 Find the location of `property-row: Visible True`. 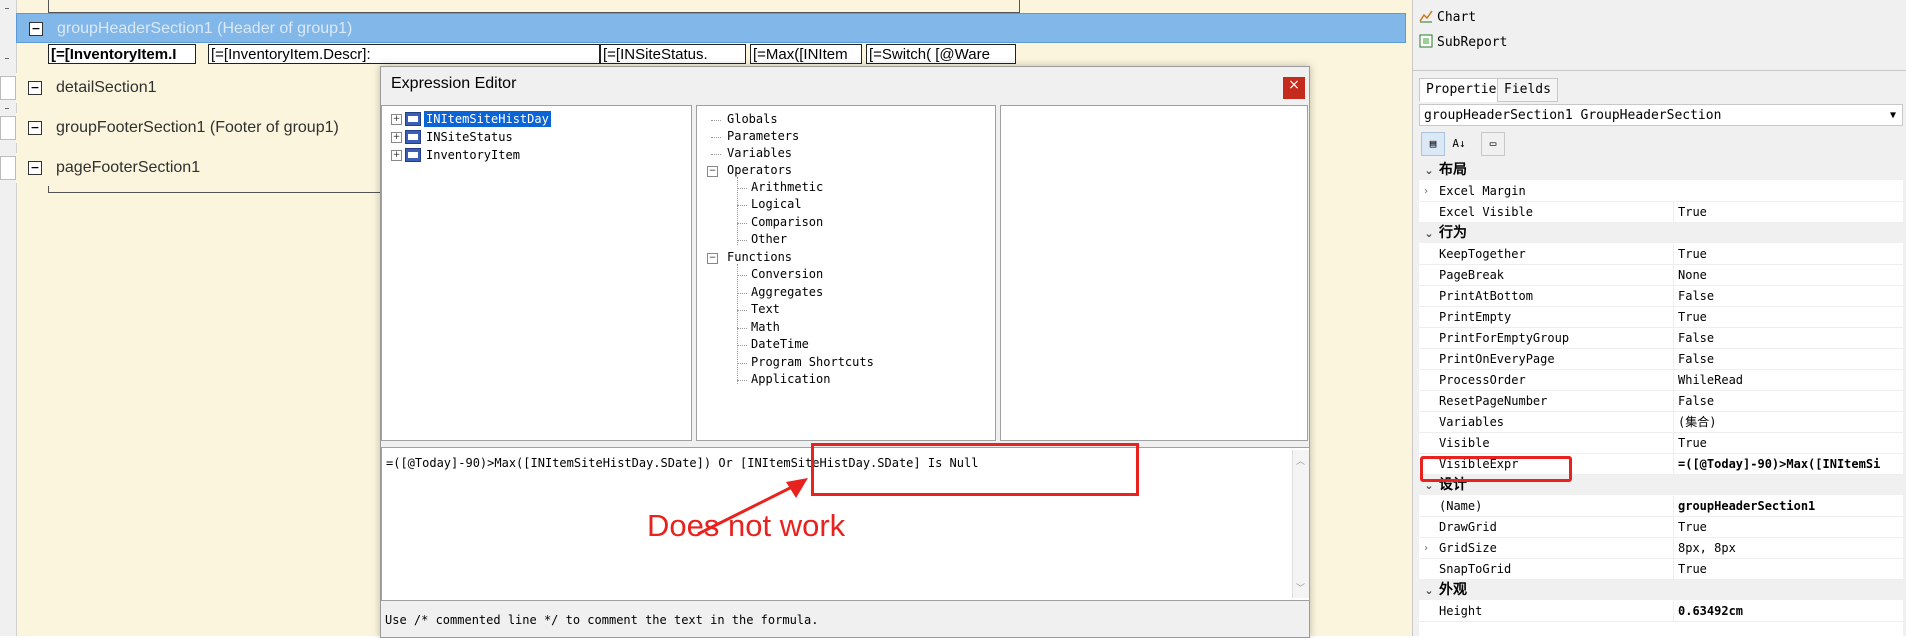

property-row: Visible True is located at coordinates (1661, 443).